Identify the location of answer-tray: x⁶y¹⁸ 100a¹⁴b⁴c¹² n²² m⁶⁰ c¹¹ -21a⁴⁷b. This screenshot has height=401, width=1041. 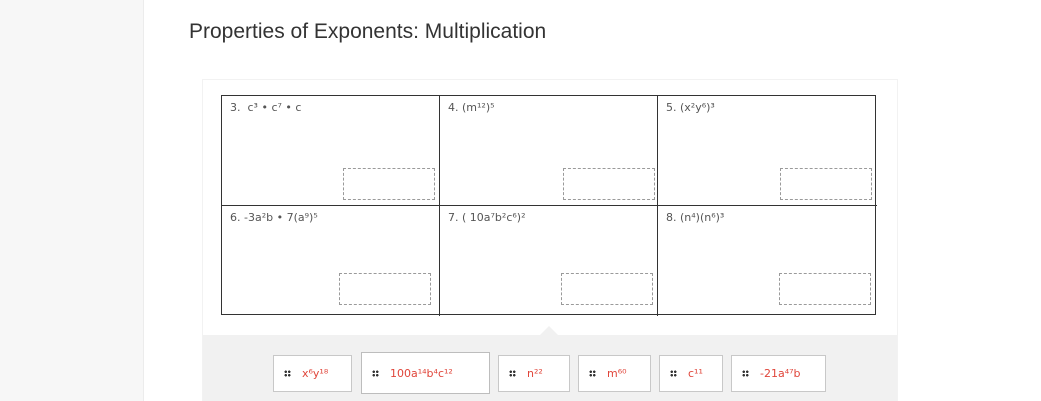
(550, 363).